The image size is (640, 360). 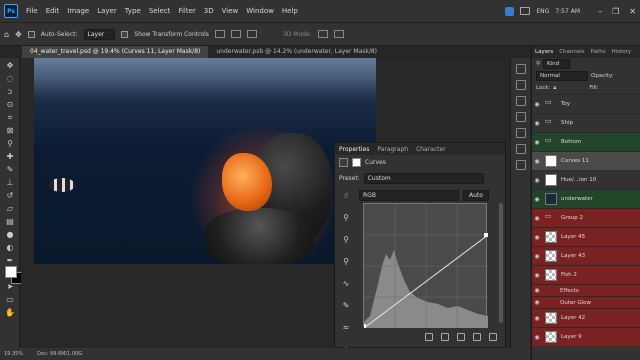 I want to click on adjustments-panel-icon, so click(x=521, y=117).